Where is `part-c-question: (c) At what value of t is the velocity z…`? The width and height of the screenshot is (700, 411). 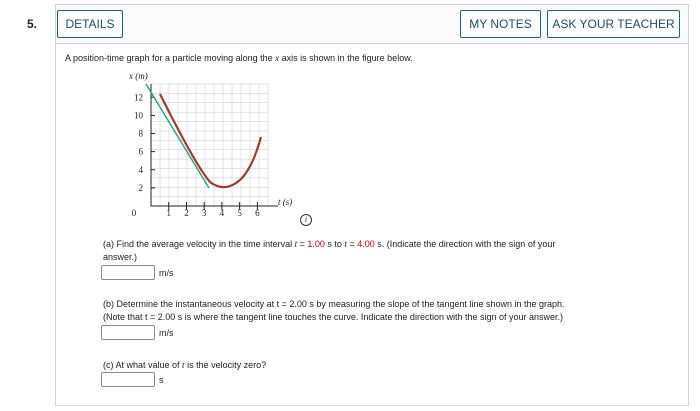 part-c-question: (c) At what value of t is the velocity z… is located at coordinates (185, 365).